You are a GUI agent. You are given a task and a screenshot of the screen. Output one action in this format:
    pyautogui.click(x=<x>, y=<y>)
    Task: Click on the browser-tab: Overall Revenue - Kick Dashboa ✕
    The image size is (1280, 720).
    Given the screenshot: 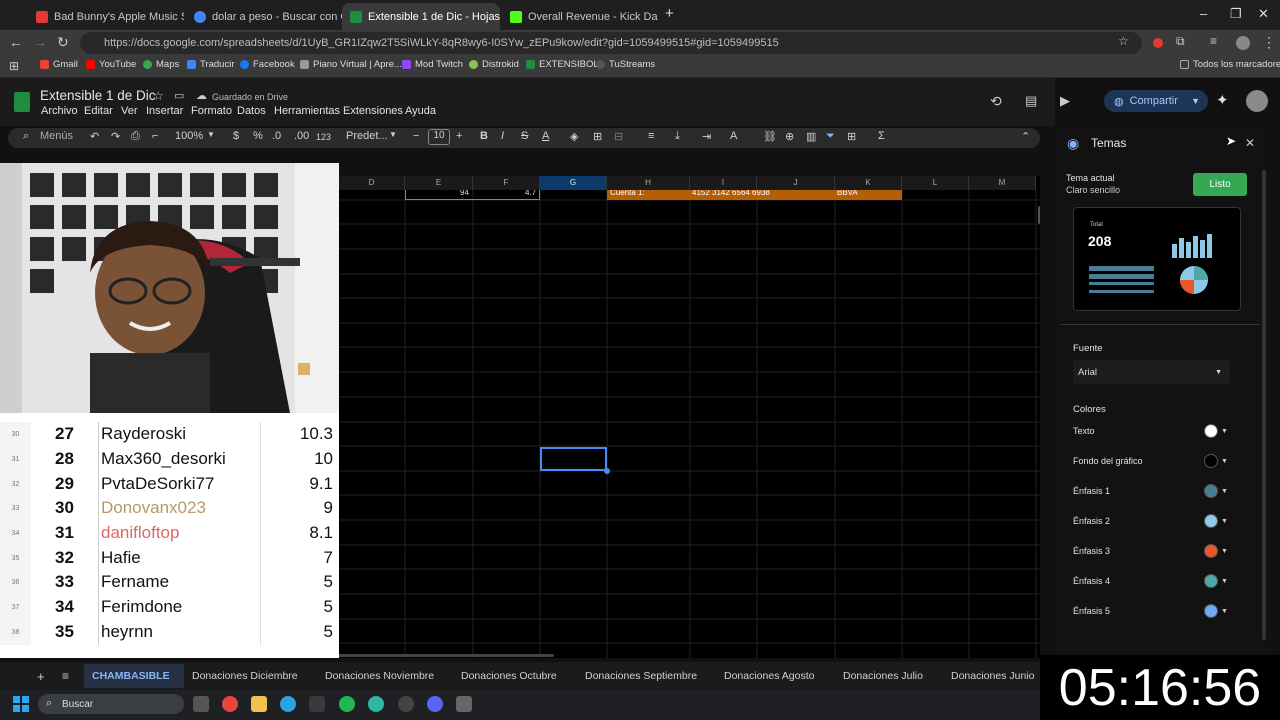 What is the action you would take?
    pyautogui.click(x=580, y=16)
    